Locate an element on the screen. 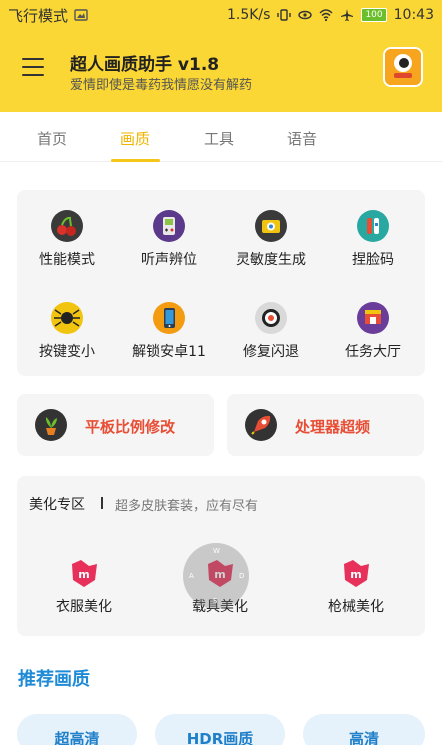 This screenshot has width=442, height=745. app-subtitle: 爱情即使是毒药我情愿没有解药 is located at coordinates (161, 85).